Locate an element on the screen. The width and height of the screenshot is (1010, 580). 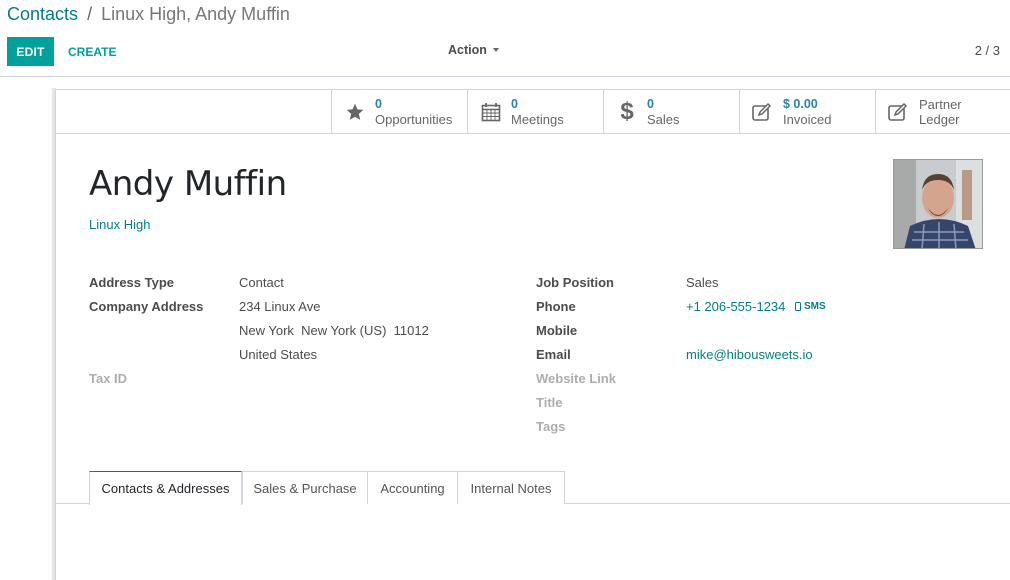
edit-button: EDIT is located at coordinates (30, 51).